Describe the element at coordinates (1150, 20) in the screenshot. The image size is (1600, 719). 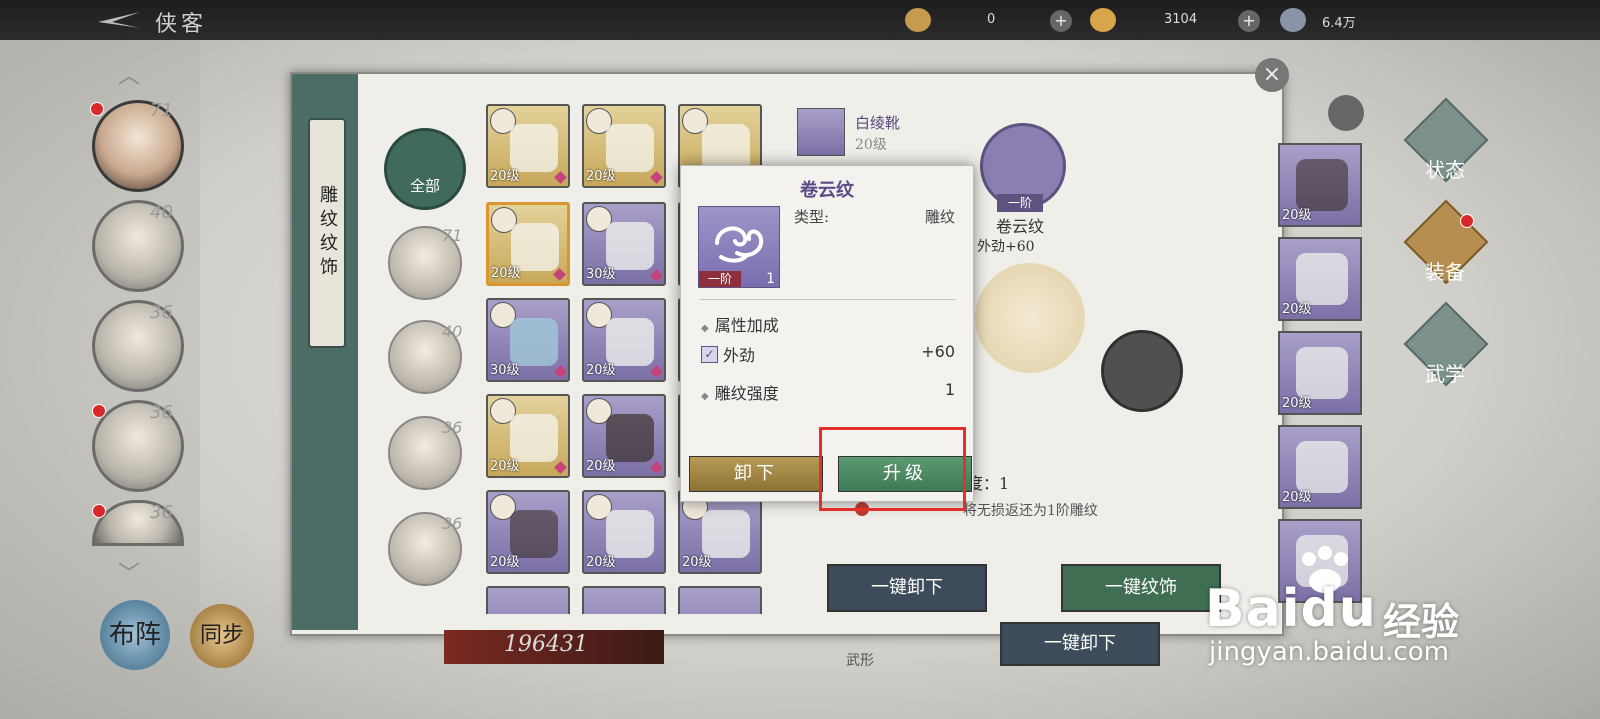
I see `resource-ingot: 3104` at that location.